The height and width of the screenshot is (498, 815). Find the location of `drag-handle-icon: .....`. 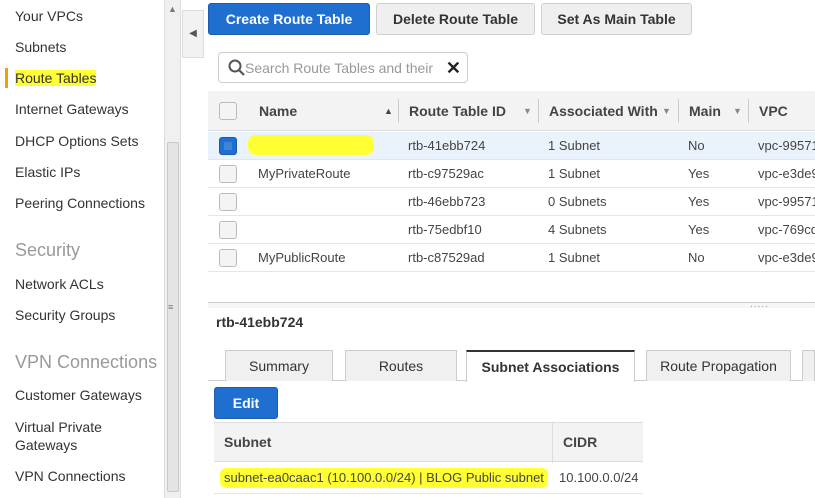

drag-handle-icon: ..... is located at coordinates (759, 304).